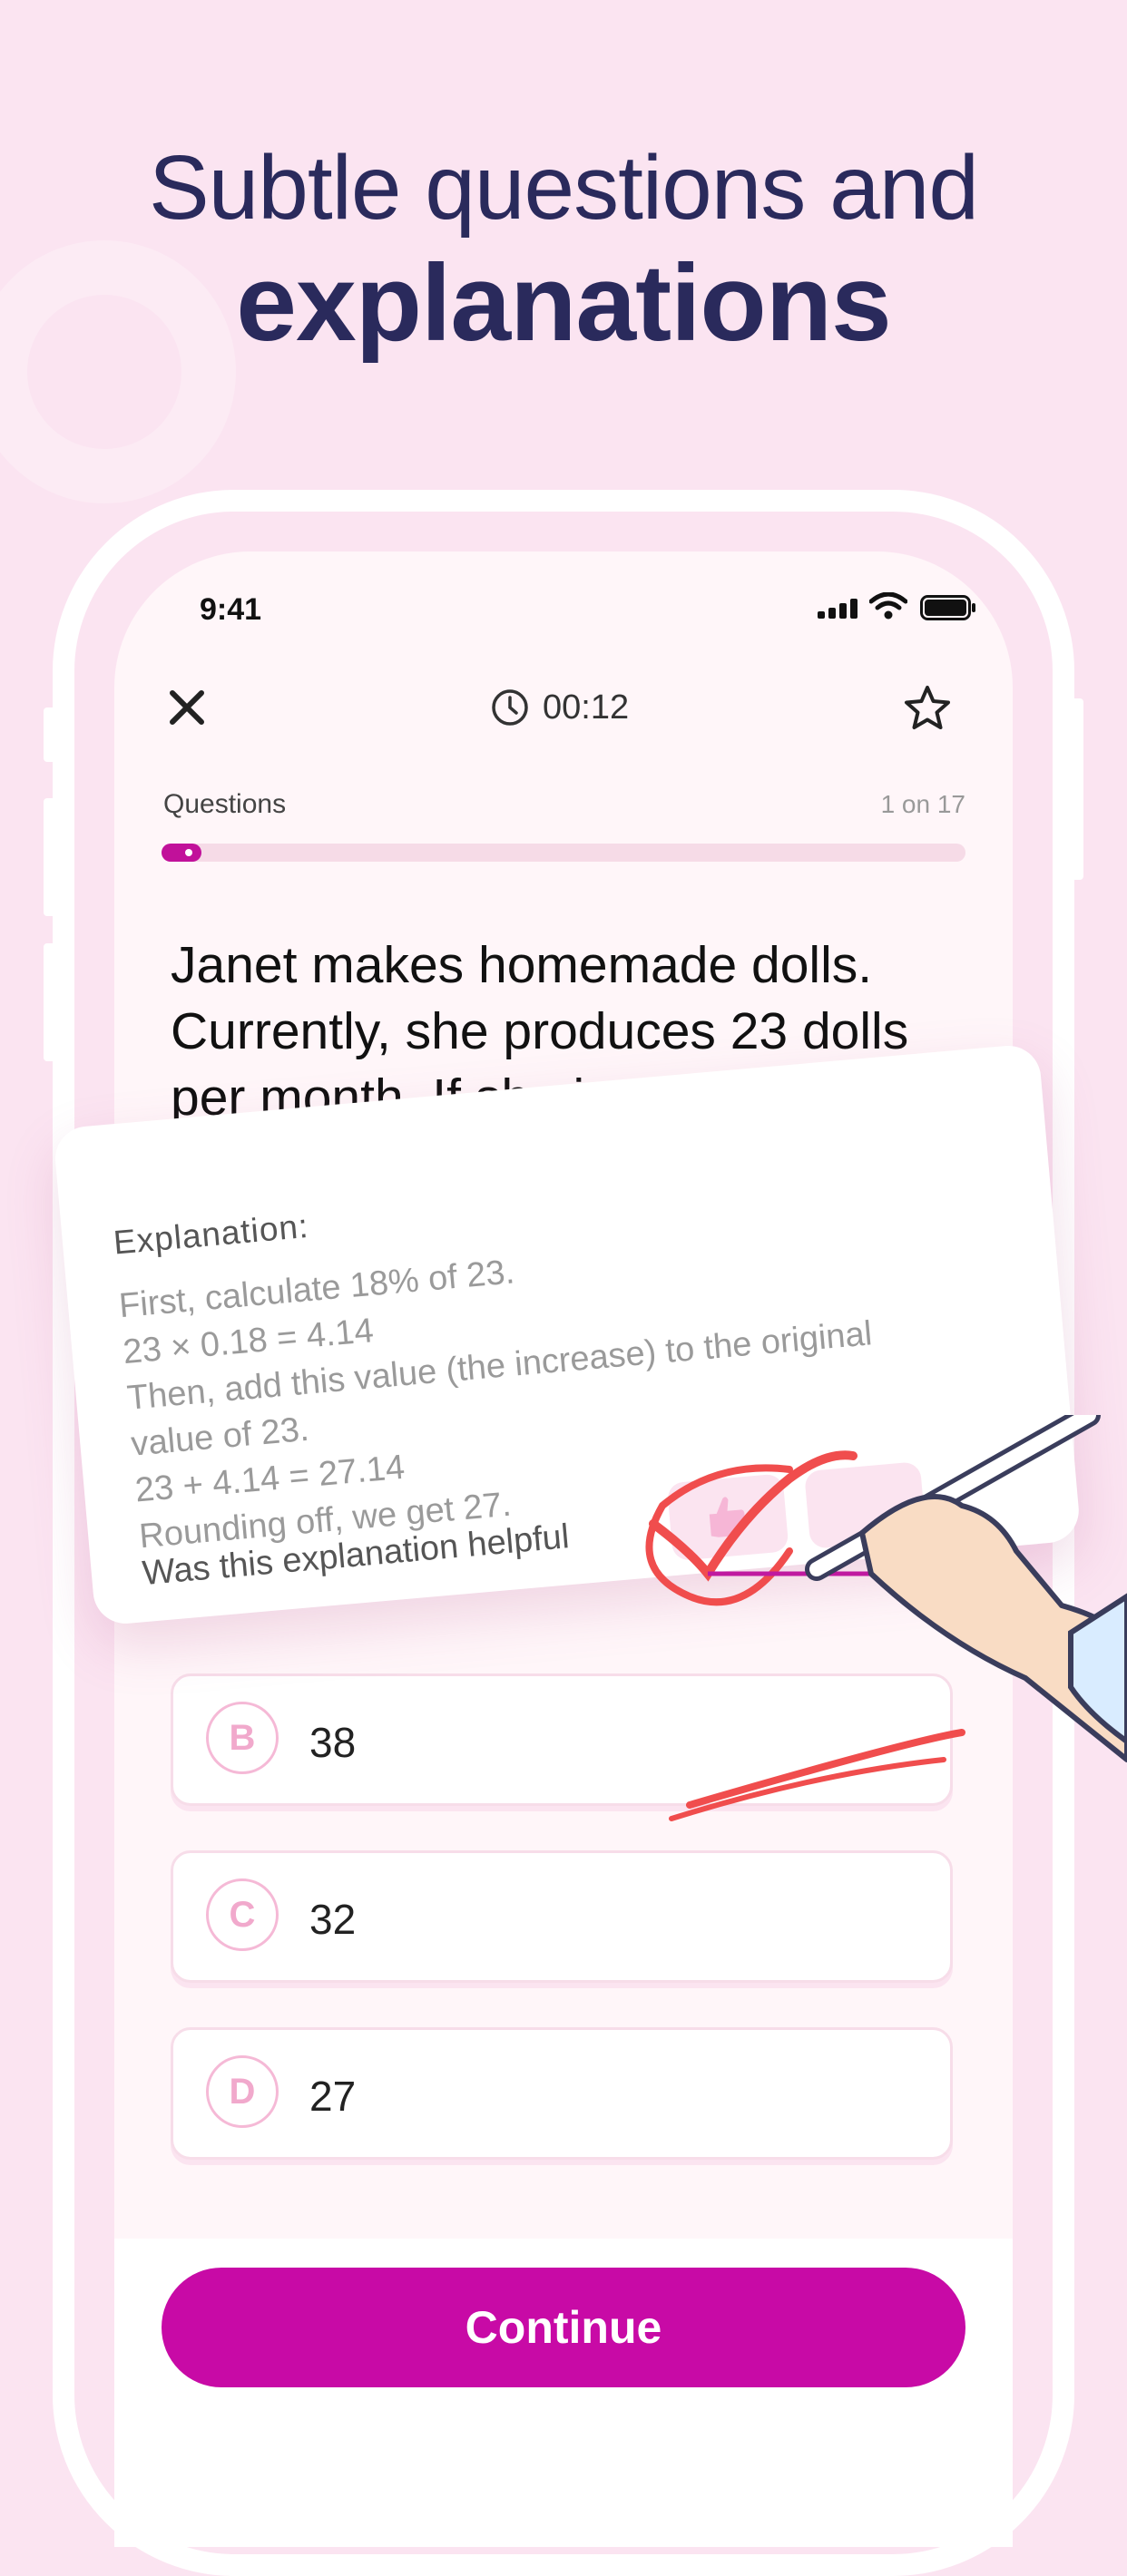  I want to click on signal-icon, so click(838, 609).